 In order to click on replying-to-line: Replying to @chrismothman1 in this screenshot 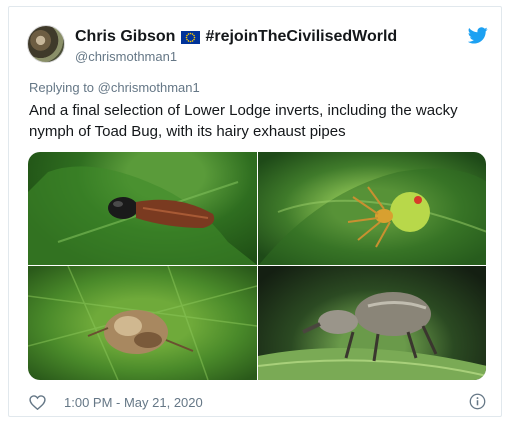, I will do `click(114, 87)`.